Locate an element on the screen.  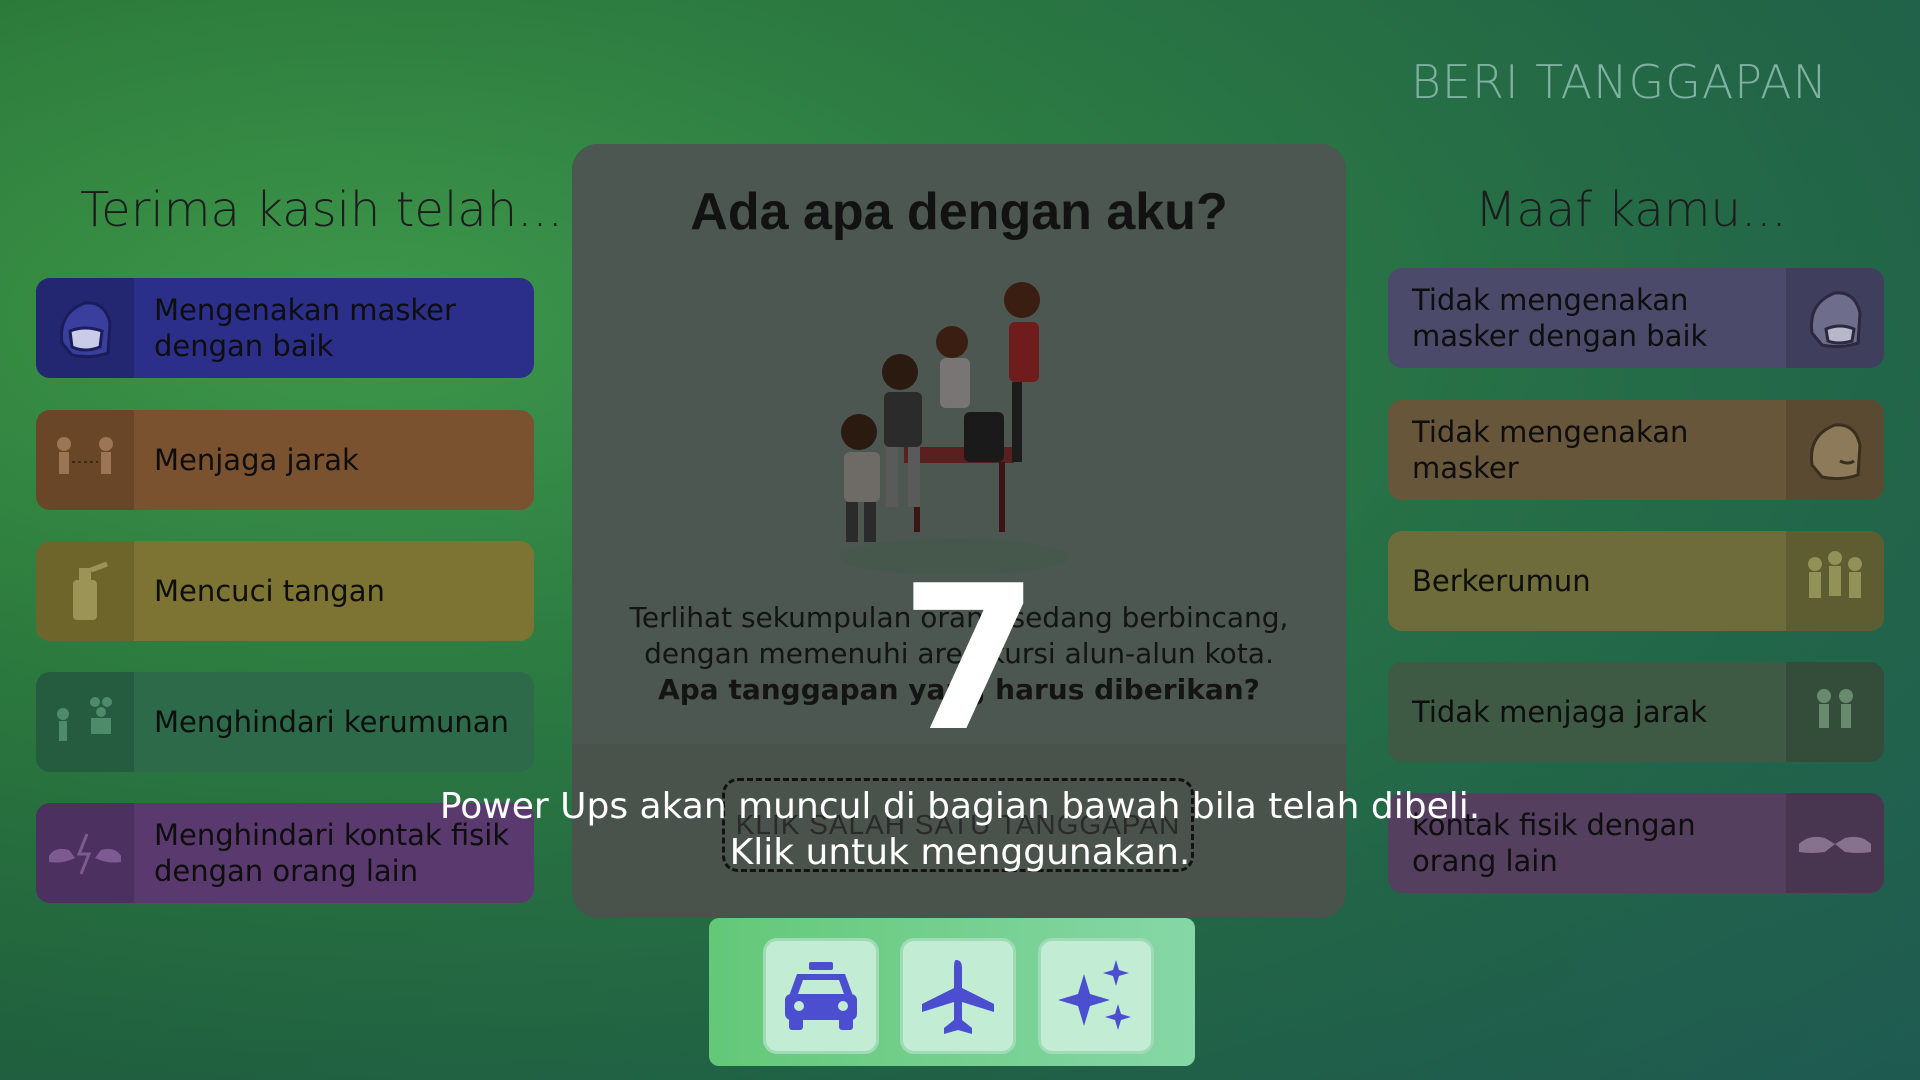
card-label: Menjaga jarak is located at coordinates (256, 460).